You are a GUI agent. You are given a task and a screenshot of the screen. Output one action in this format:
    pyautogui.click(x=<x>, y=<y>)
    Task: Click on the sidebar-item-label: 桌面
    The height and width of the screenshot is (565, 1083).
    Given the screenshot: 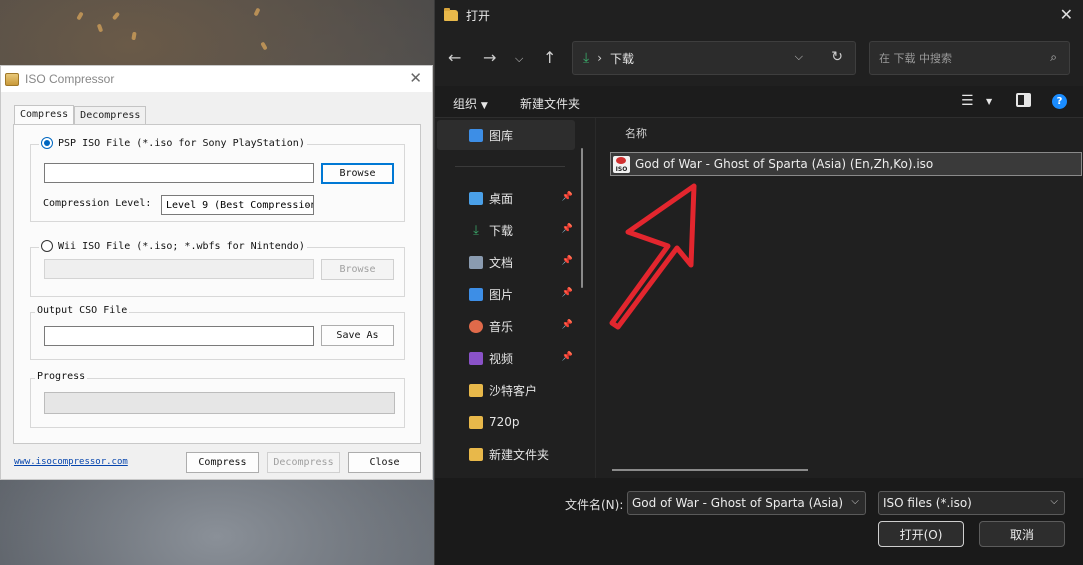 What is the action you would take?
    pyautogui.click(x=501, y=198)
    